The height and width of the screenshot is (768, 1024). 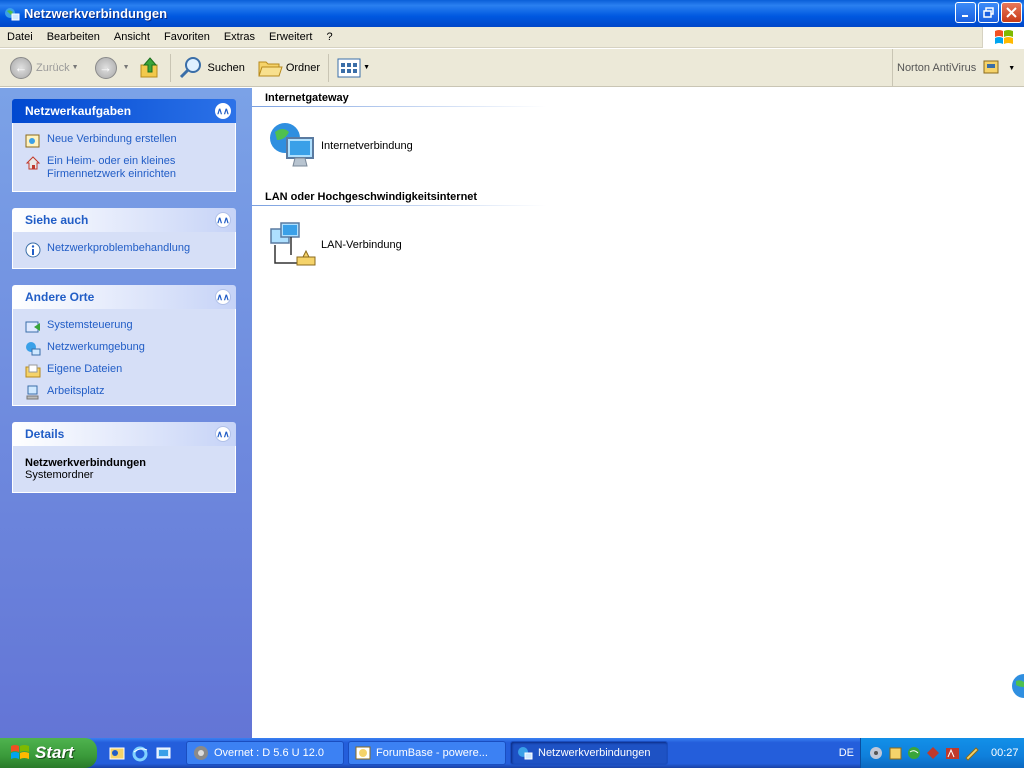 I want to click on ati-icon, so click(x=952, y=753).